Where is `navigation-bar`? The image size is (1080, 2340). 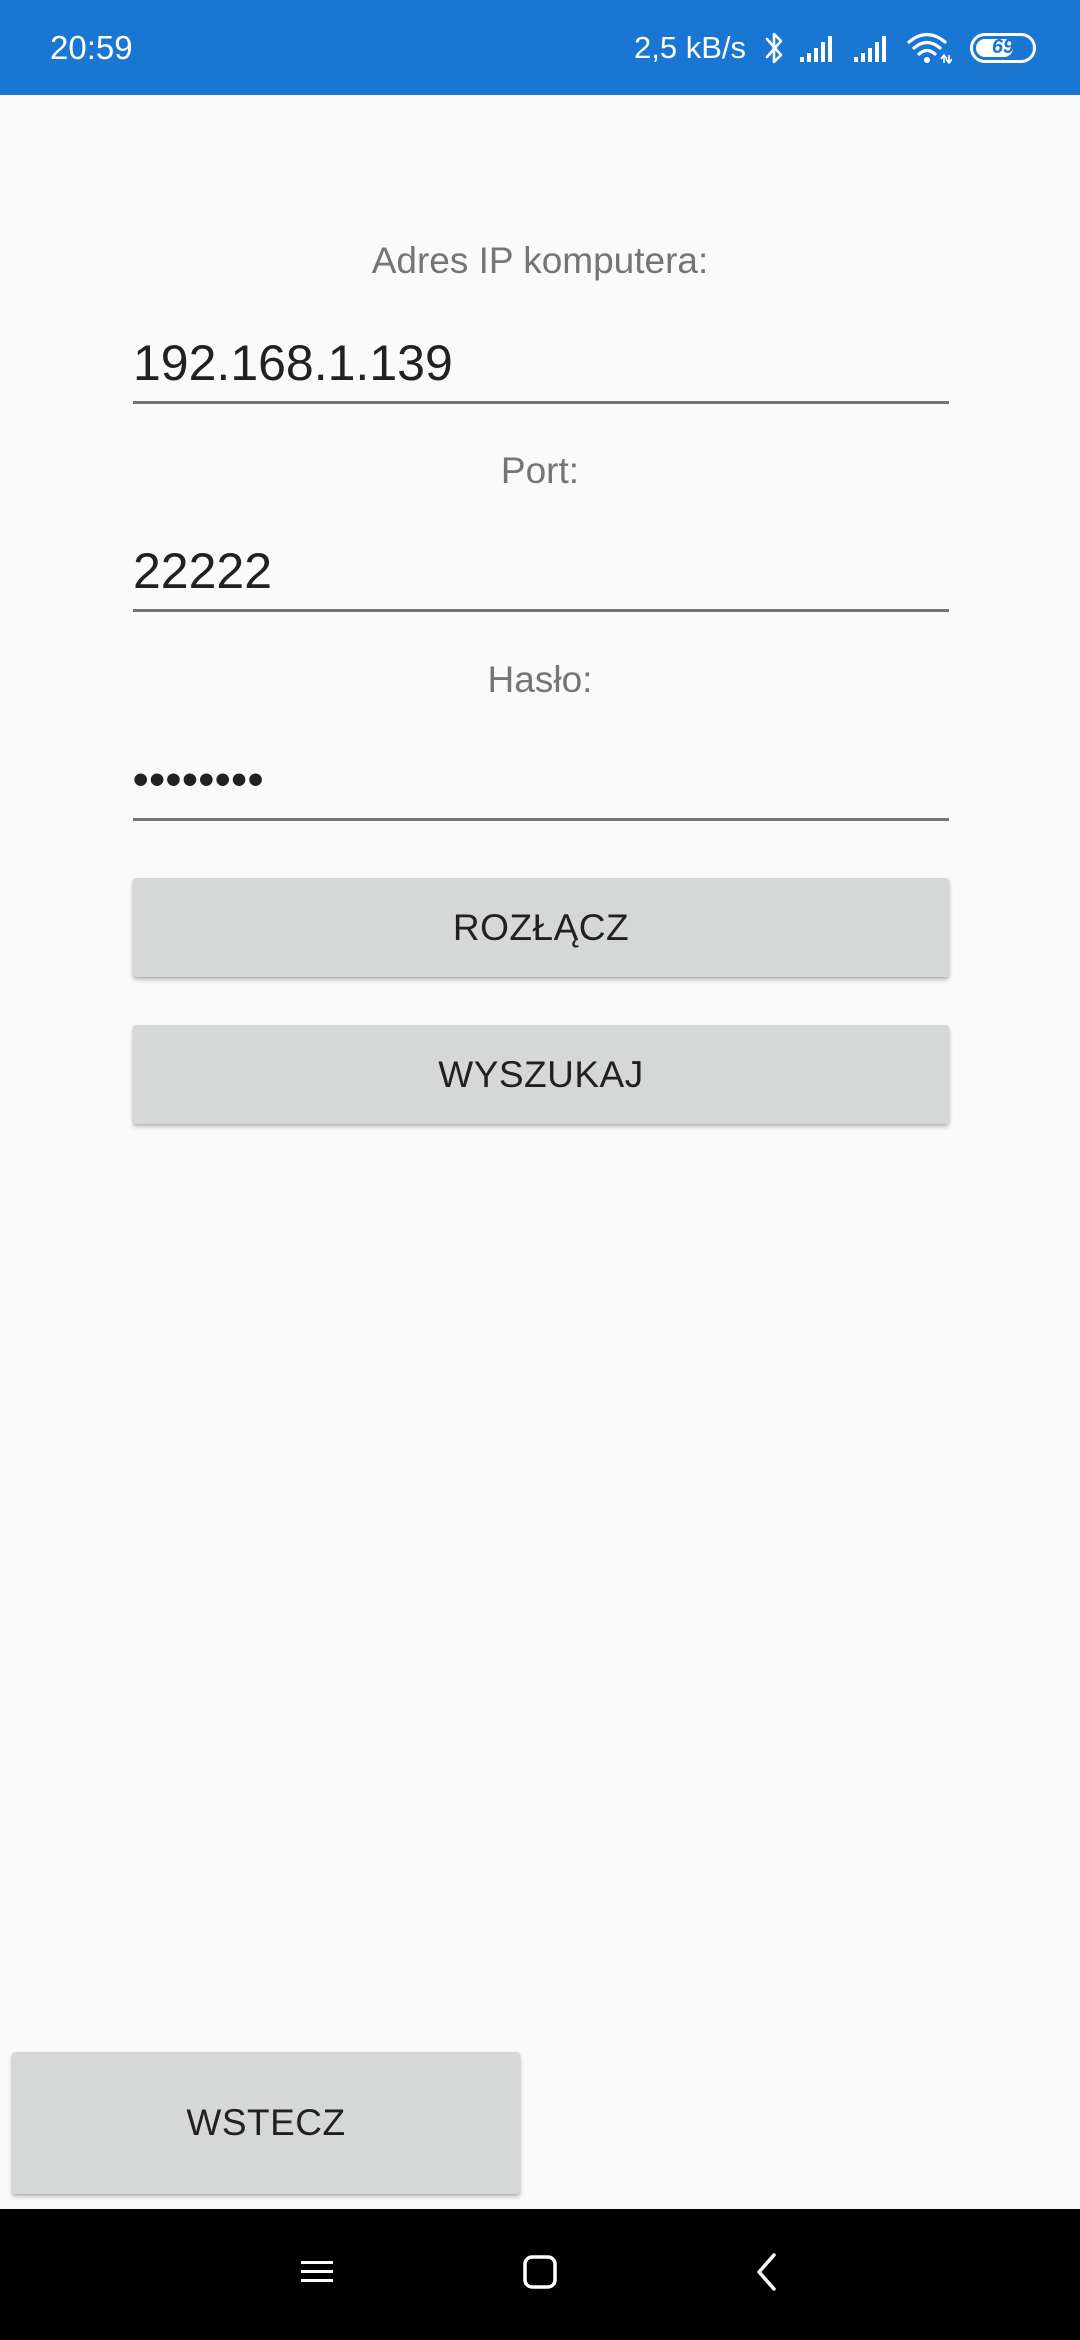
navigation-bar is located at coordinates (540, 2274).